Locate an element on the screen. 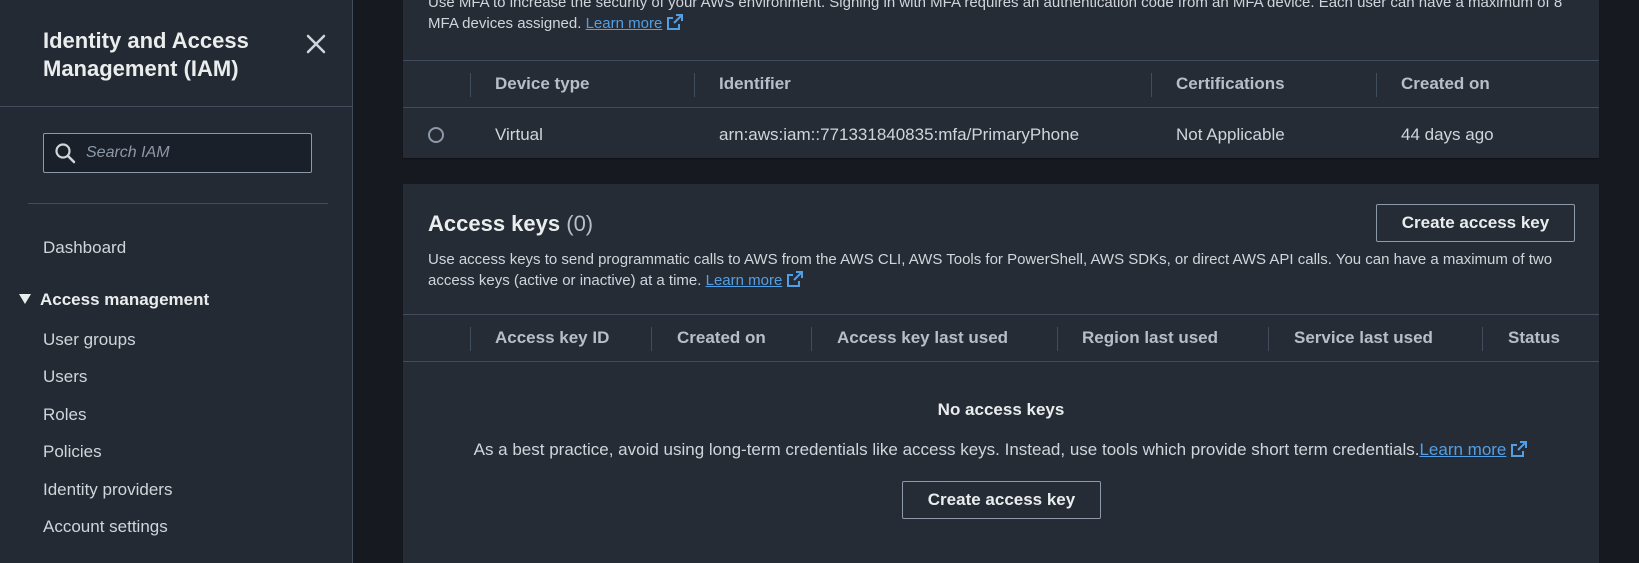  mfa-row-radio is located at coordinates (436, 135).